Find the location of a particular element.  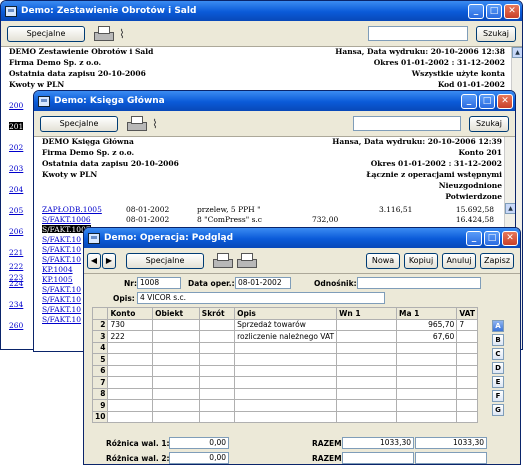

account-link: 205 is located at coordinates (16, 210).